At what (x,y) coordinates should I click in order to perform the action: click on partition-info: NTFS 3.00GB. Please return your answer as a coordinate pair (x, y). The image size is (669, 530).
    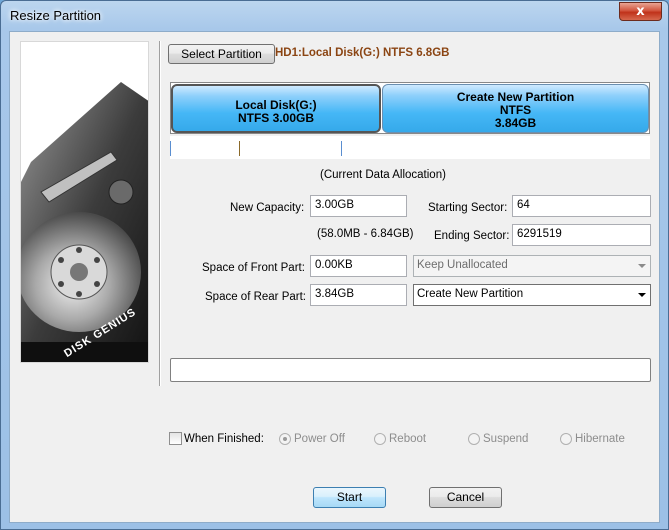
    Looking at the image, I should click on (276, 118).